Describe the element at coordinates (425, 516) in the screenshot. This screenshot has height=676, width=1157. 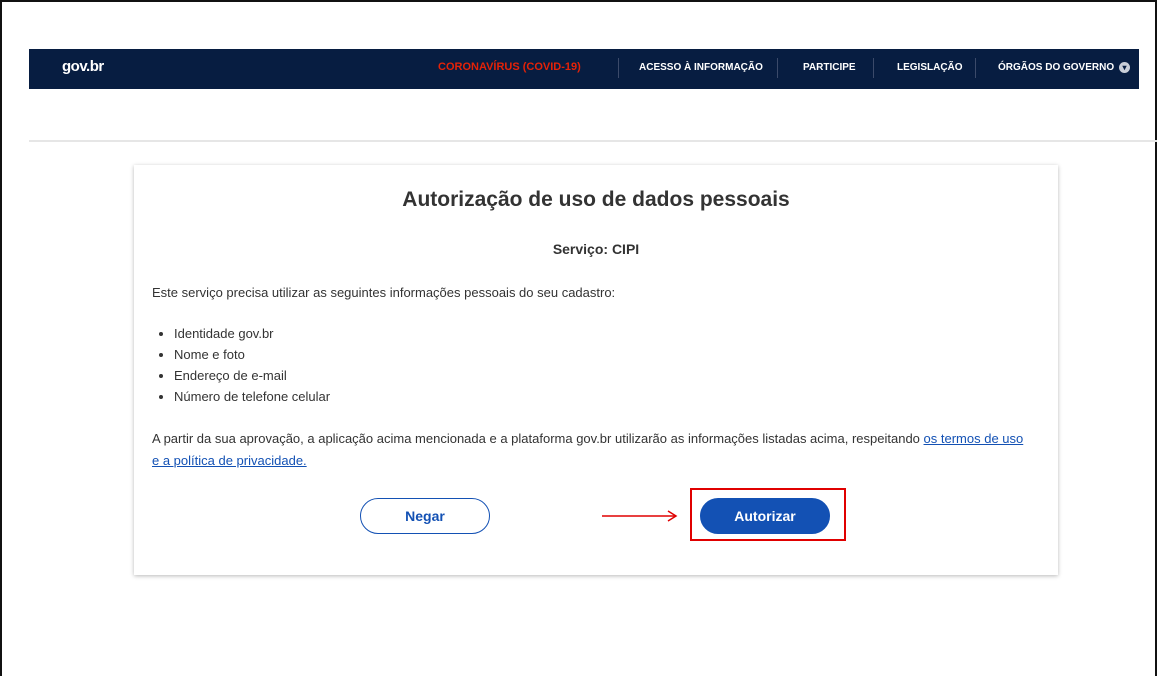
I see `deny-button: Negar` at that location.